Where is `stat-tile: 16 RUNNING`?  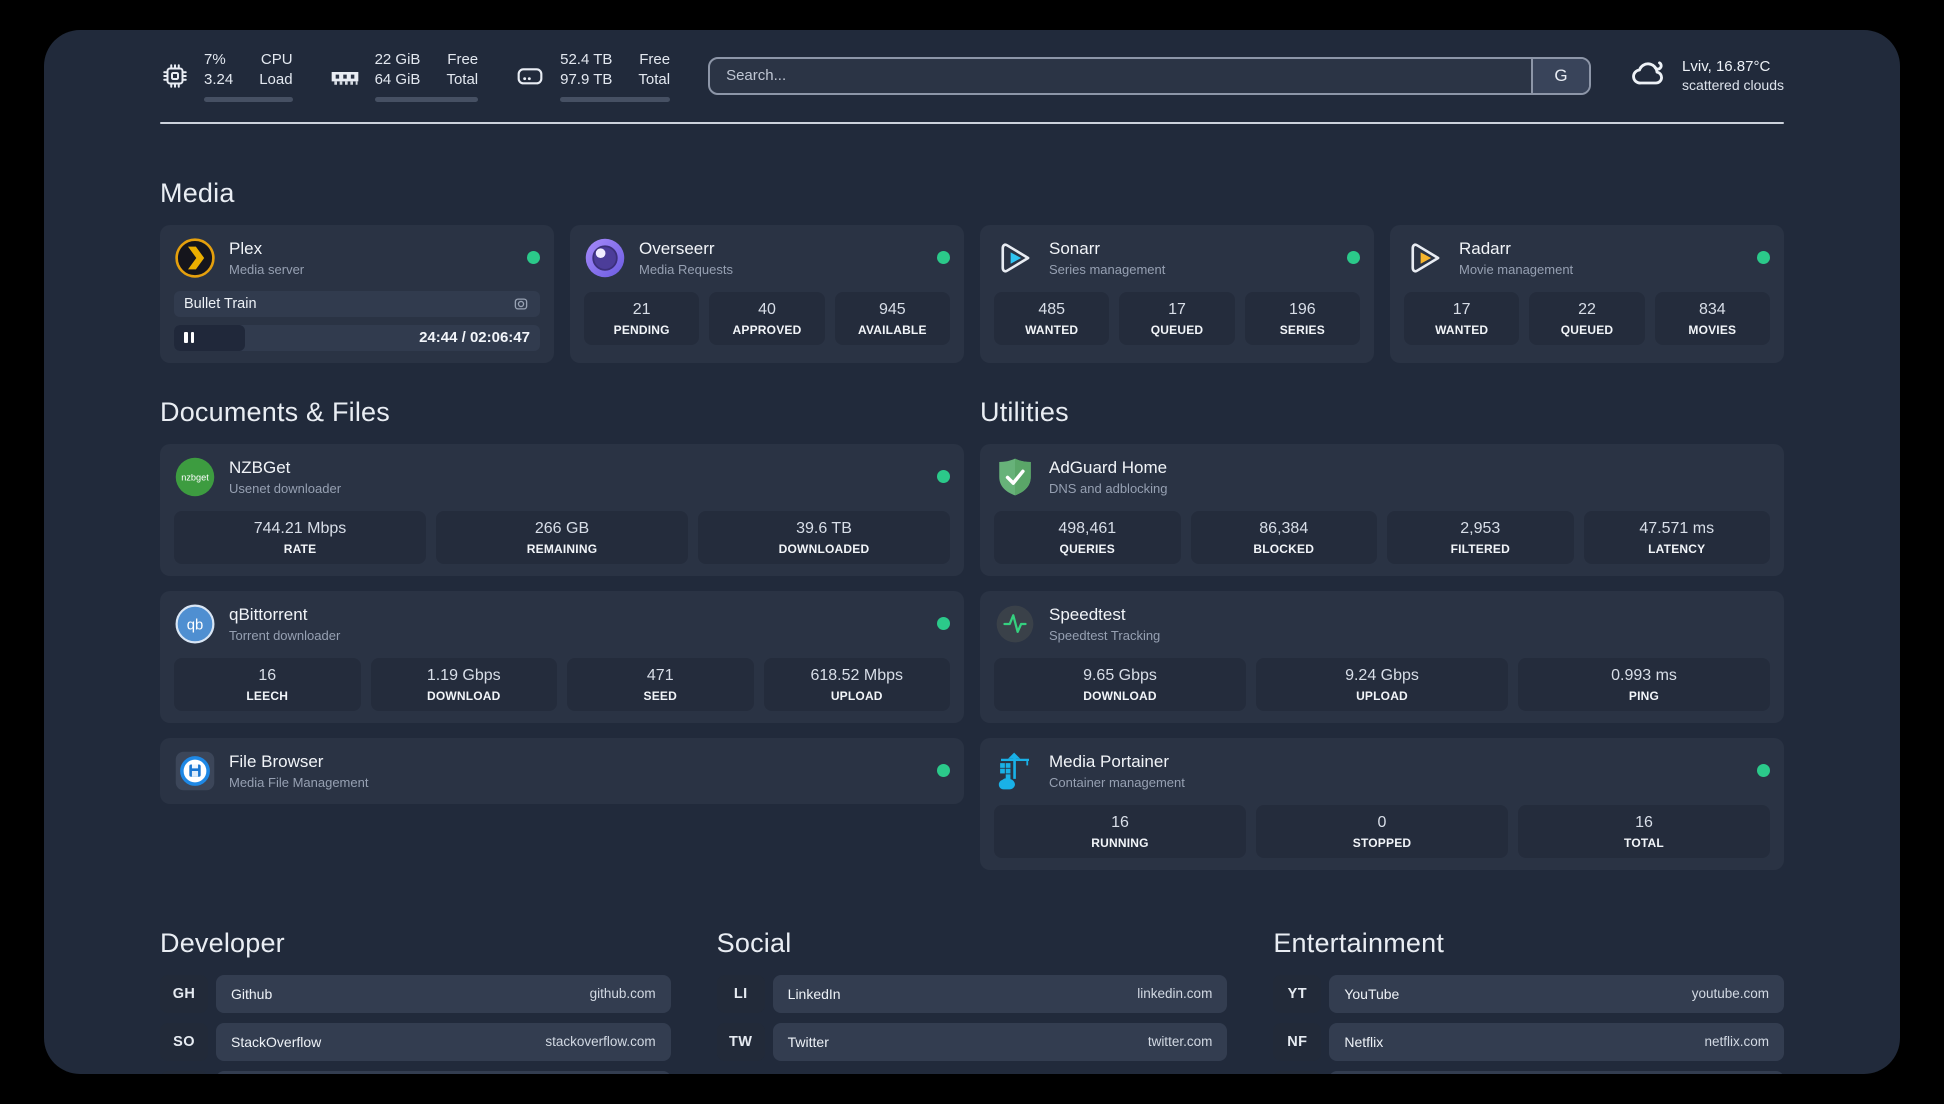 stat-tile: 16 RUNNING is located at coordinates (1120, 831).